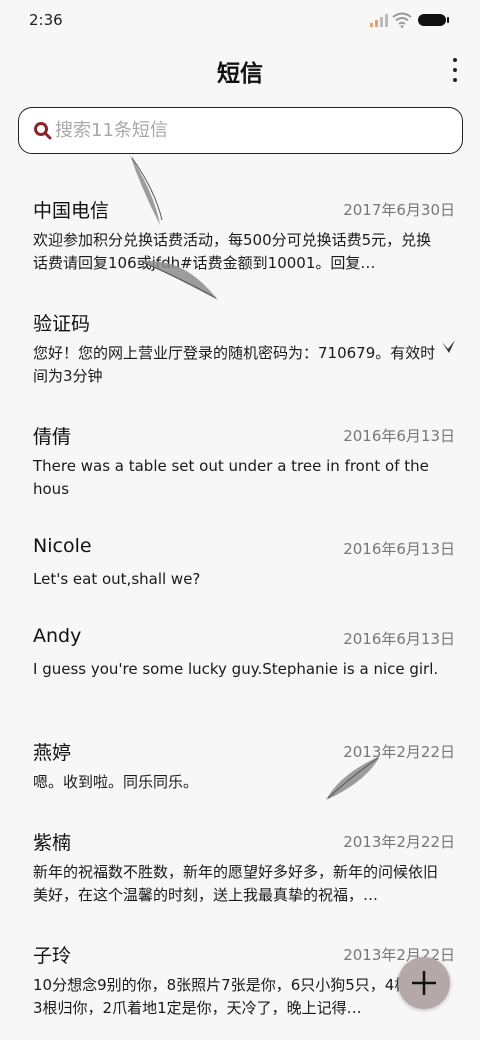  I want to click on battery-icon, so click(432, 20).